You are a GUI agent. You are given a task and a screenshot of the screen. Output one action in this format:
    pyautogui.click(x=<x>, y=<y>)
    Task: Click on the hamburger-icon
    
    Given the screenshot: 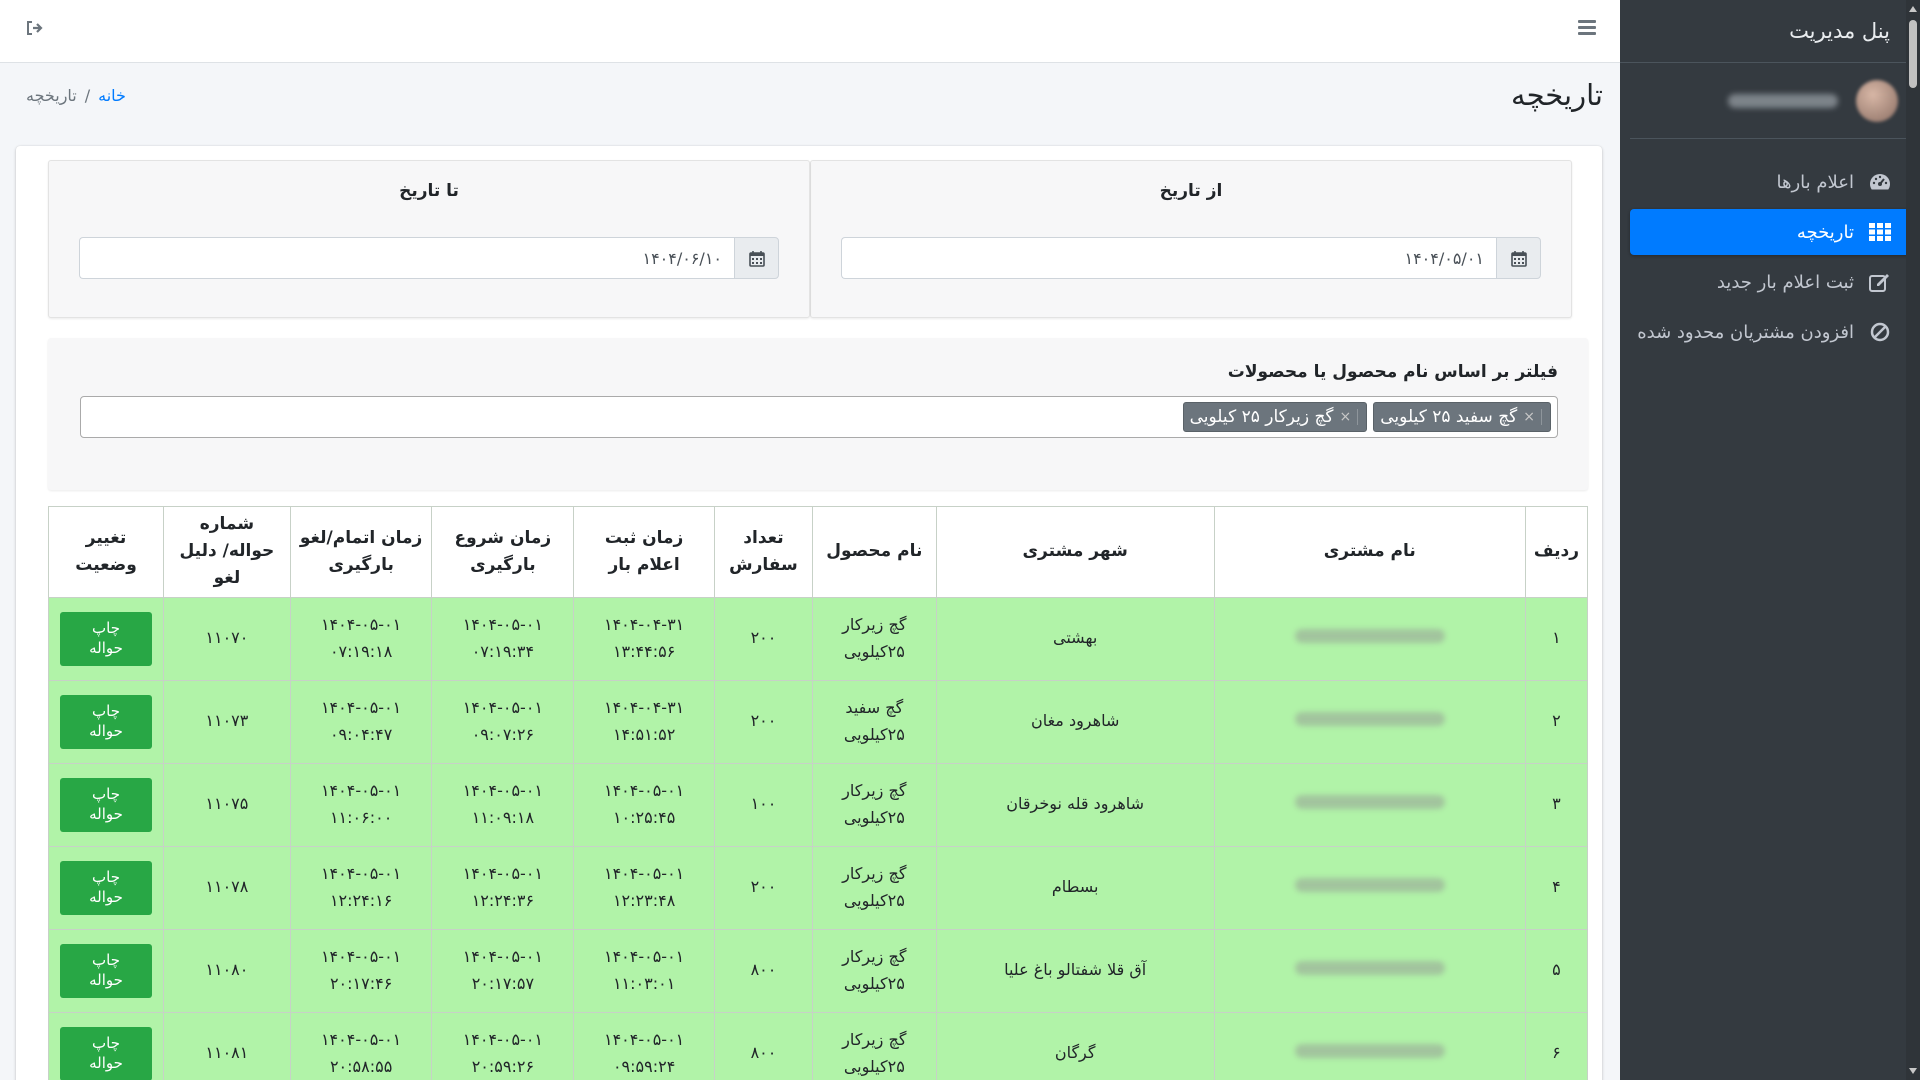 What is the action you would take?
    pyautogui.click(x=1587, y=28)
    